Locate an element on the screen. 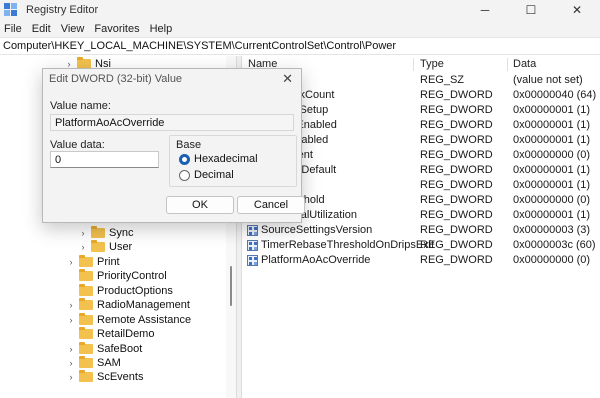 The width and height of the screenshot is (600, 398). minimize-button: ─ is located at coordinates (485, 10).